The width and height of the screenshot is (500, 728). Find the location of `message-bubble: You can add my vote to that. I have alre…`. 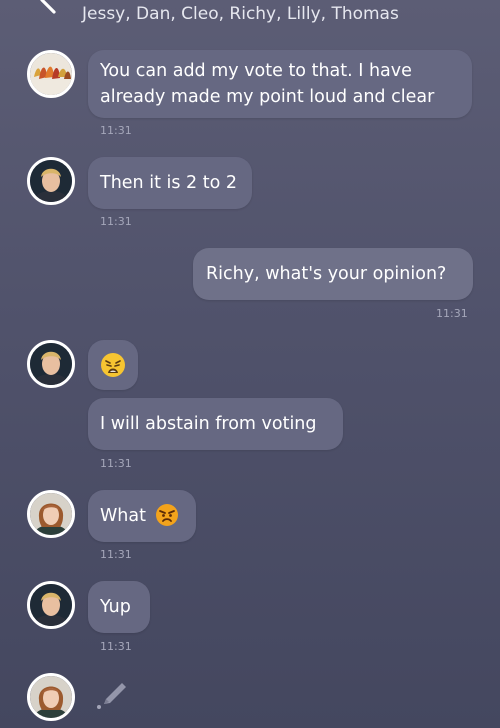

message-bubble: You can add my vote to that. I have alre… is located at coordinates (280, 84).